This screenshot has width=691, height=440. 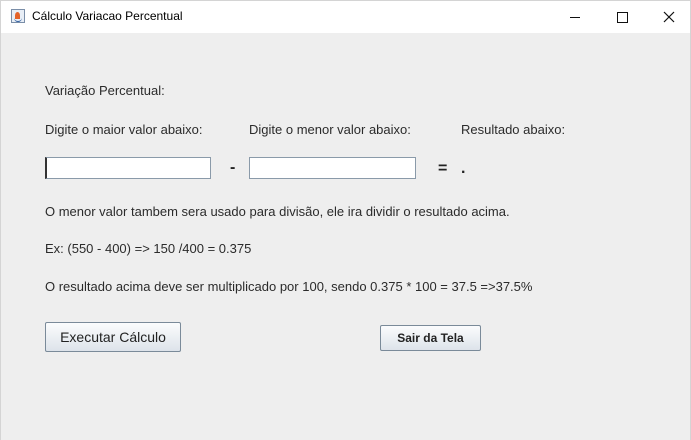 I want to click on minimize-icon, so click(x=575, y=17).